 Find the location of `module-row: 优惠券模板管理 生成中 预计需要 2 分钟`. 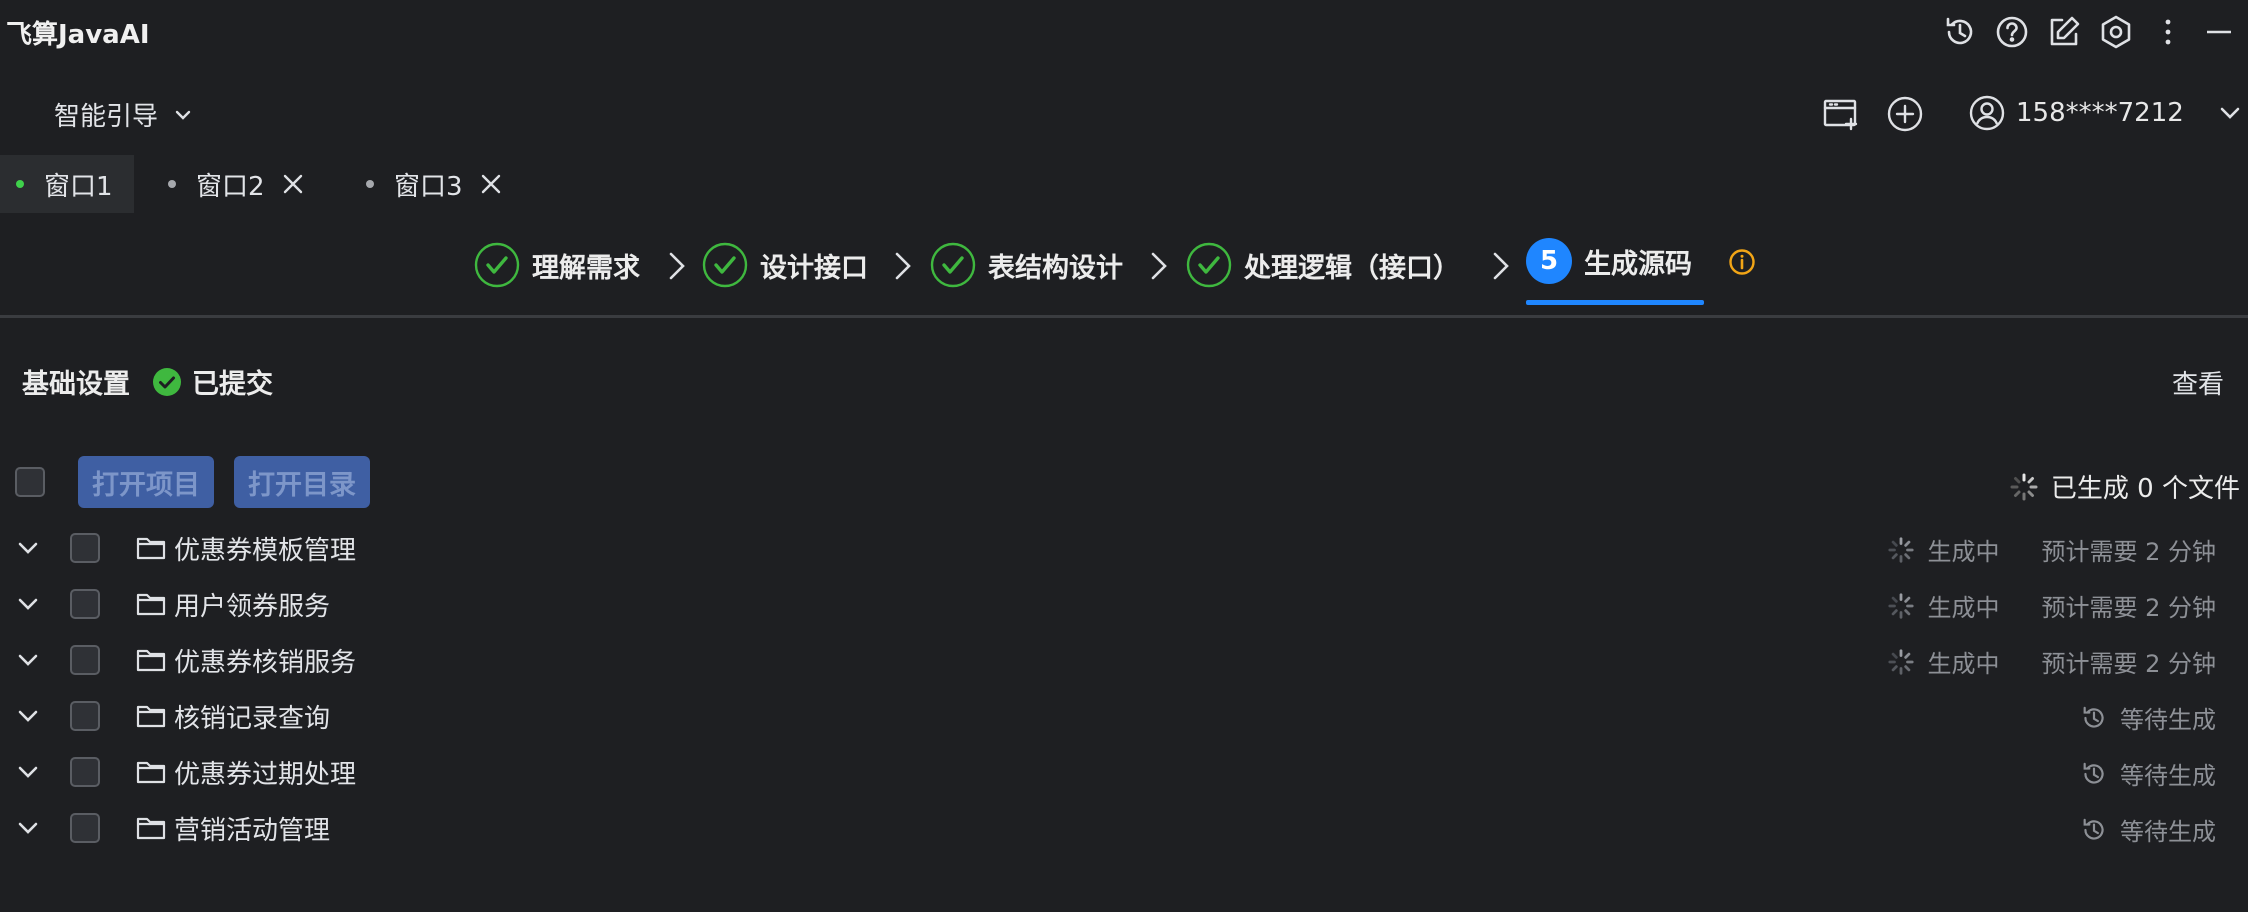

module-row: 优惠券模板管理 生成中 预计需要 2 分钟 is located at coordinates (1124, 548).